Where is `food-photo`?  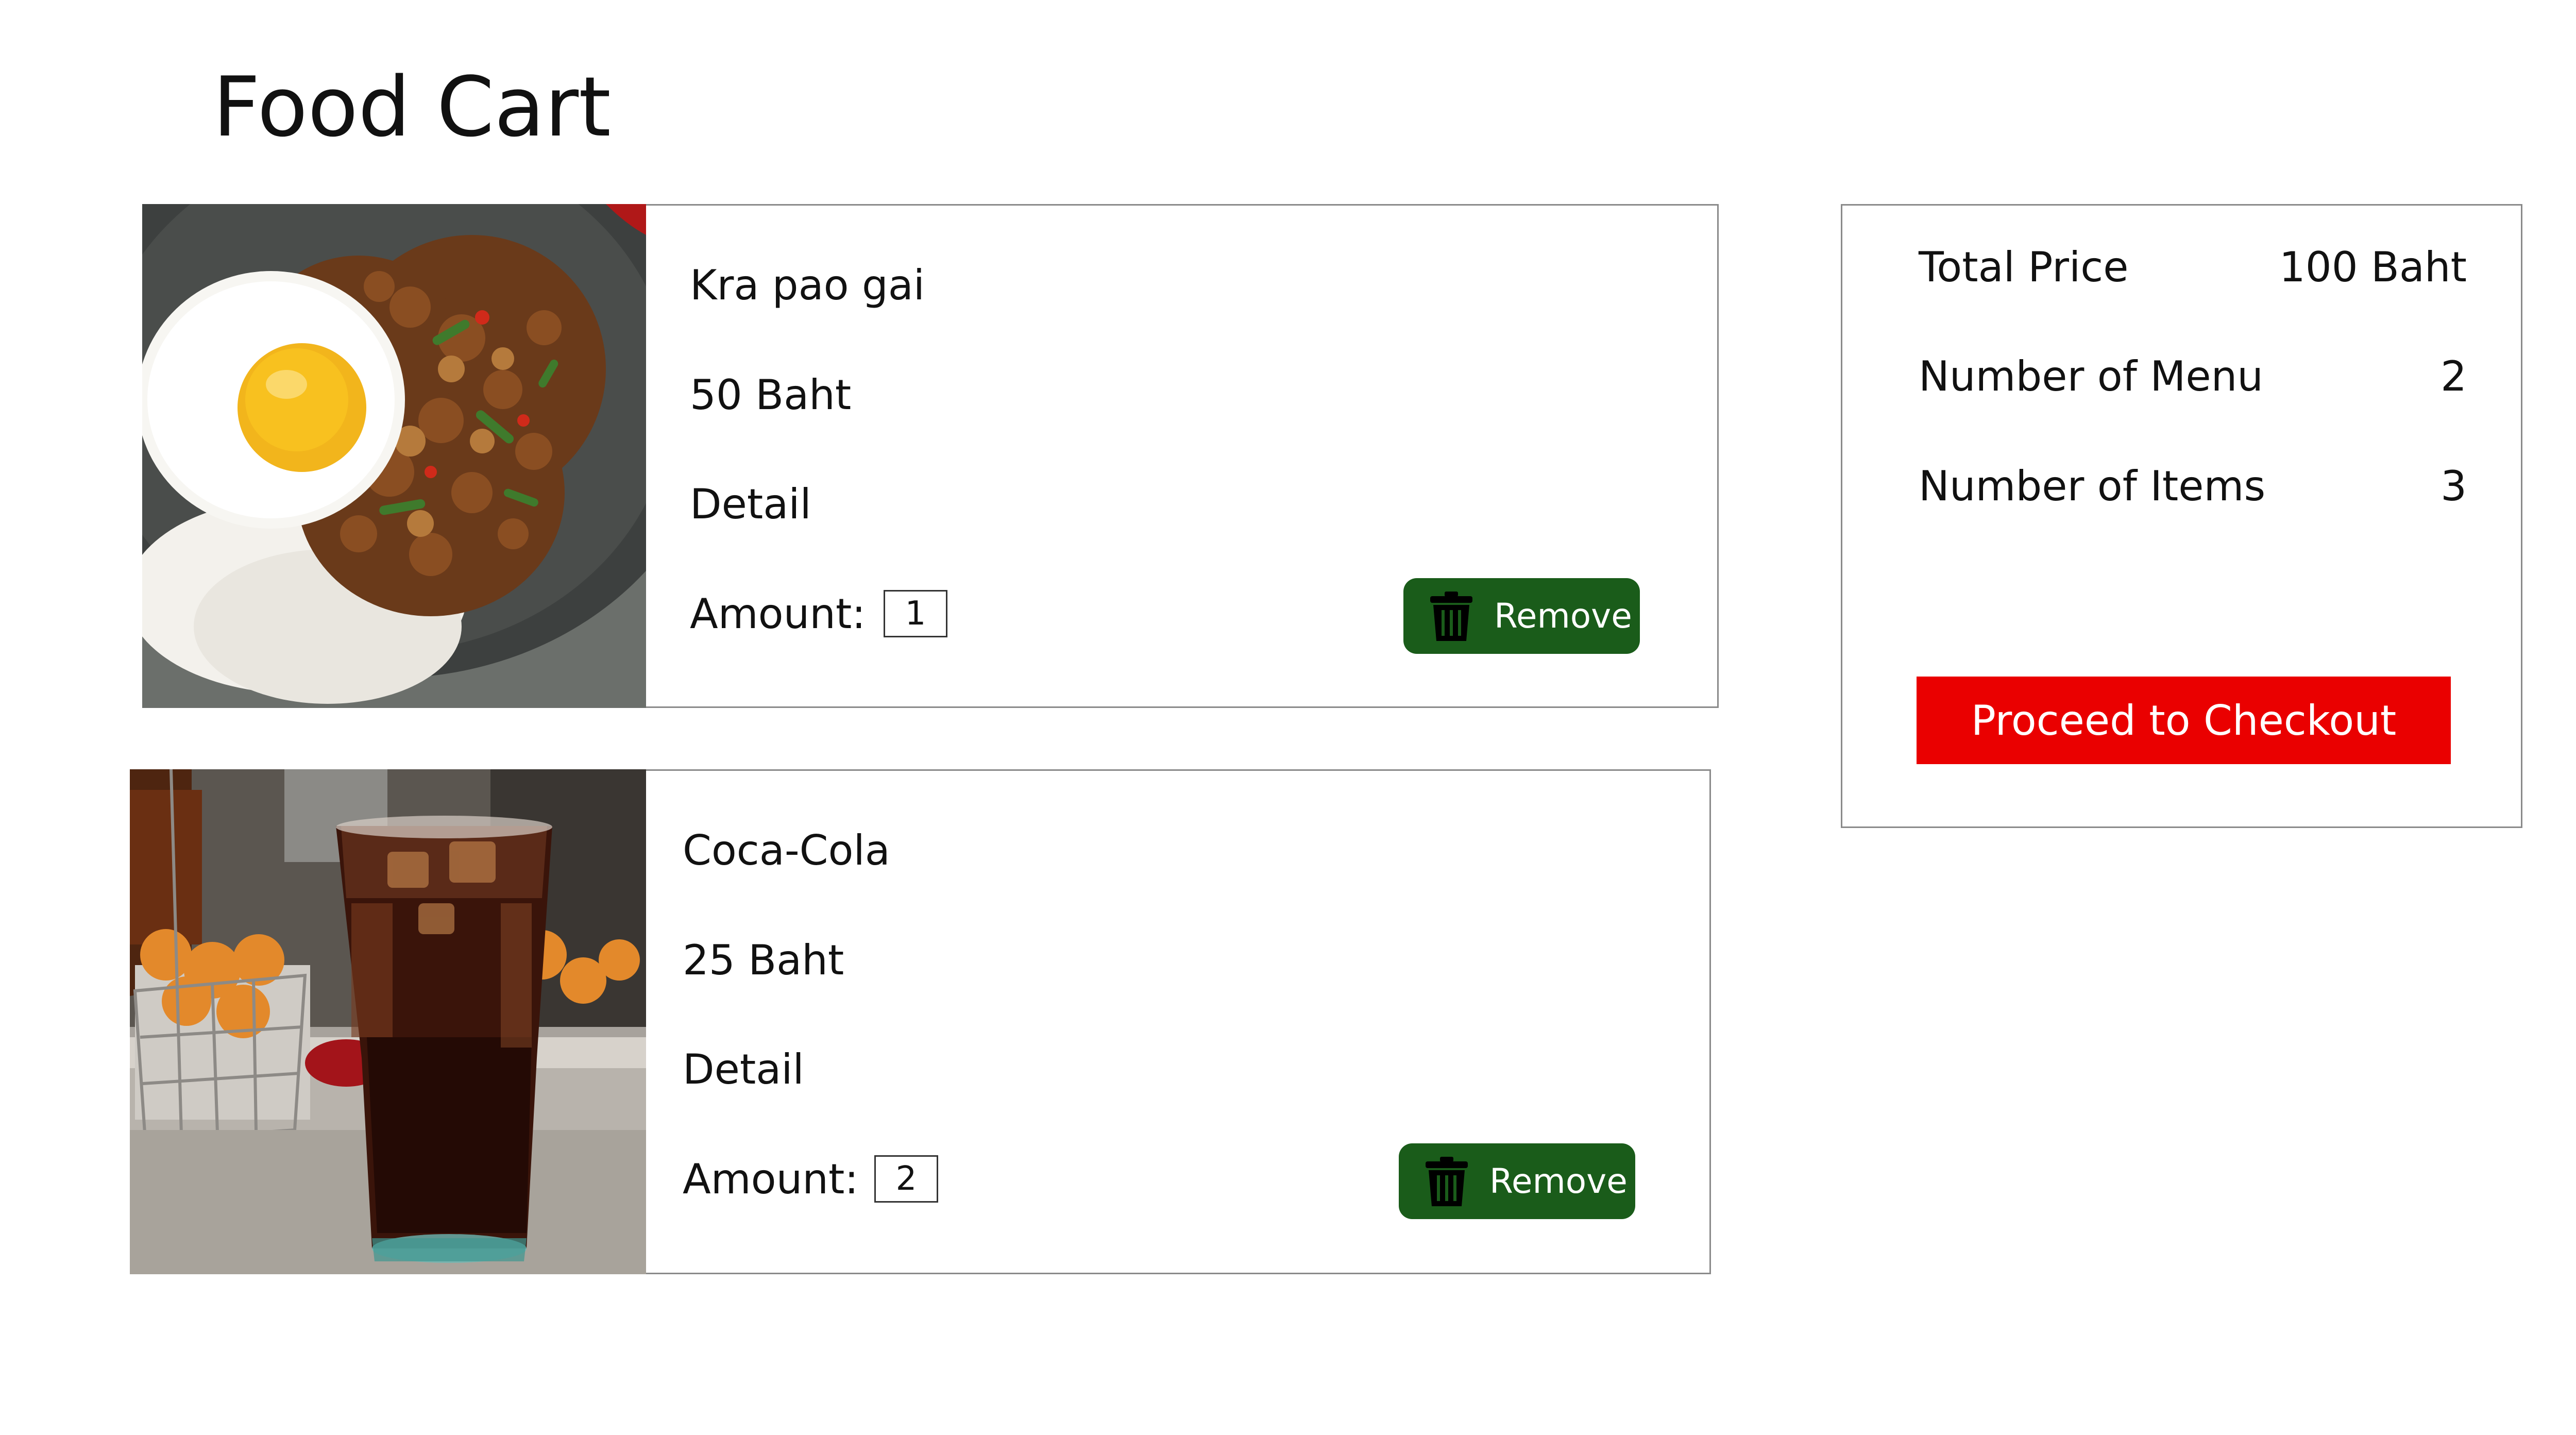 food-photo is located at coordinates (394, 456).